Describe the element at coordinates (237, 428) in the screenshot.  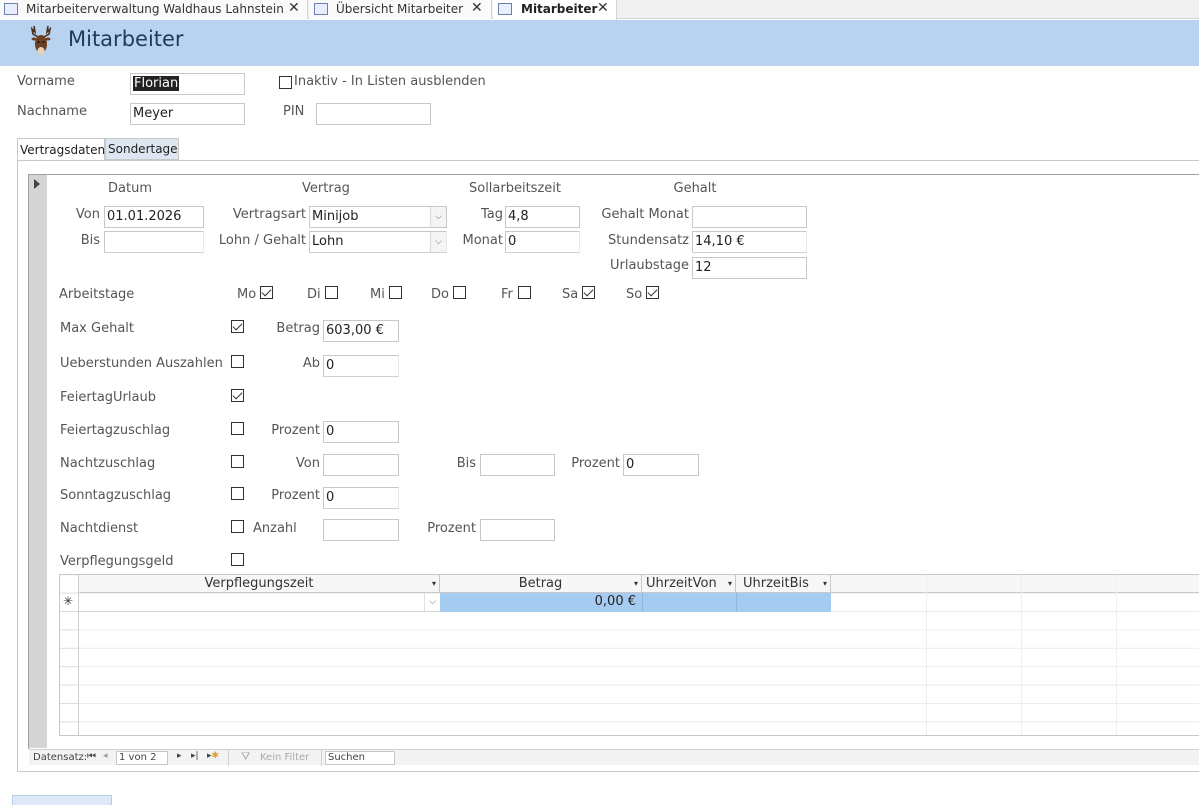
I see `feiertagzuschlag-checkbox` at that location.